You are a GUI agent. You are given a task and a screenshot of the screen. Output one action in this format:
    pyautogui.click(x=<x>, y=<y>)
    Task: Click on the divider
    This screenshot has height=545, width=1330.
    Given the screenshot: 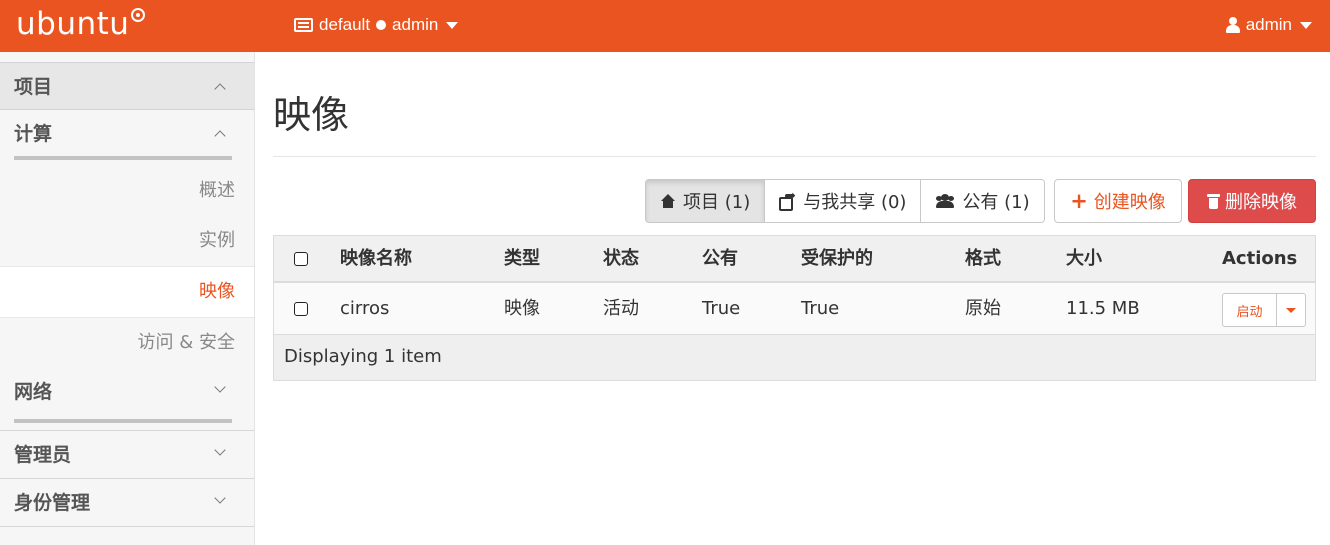 What is the action you would take?
    pyautogui.click(x=794, y=156)
    